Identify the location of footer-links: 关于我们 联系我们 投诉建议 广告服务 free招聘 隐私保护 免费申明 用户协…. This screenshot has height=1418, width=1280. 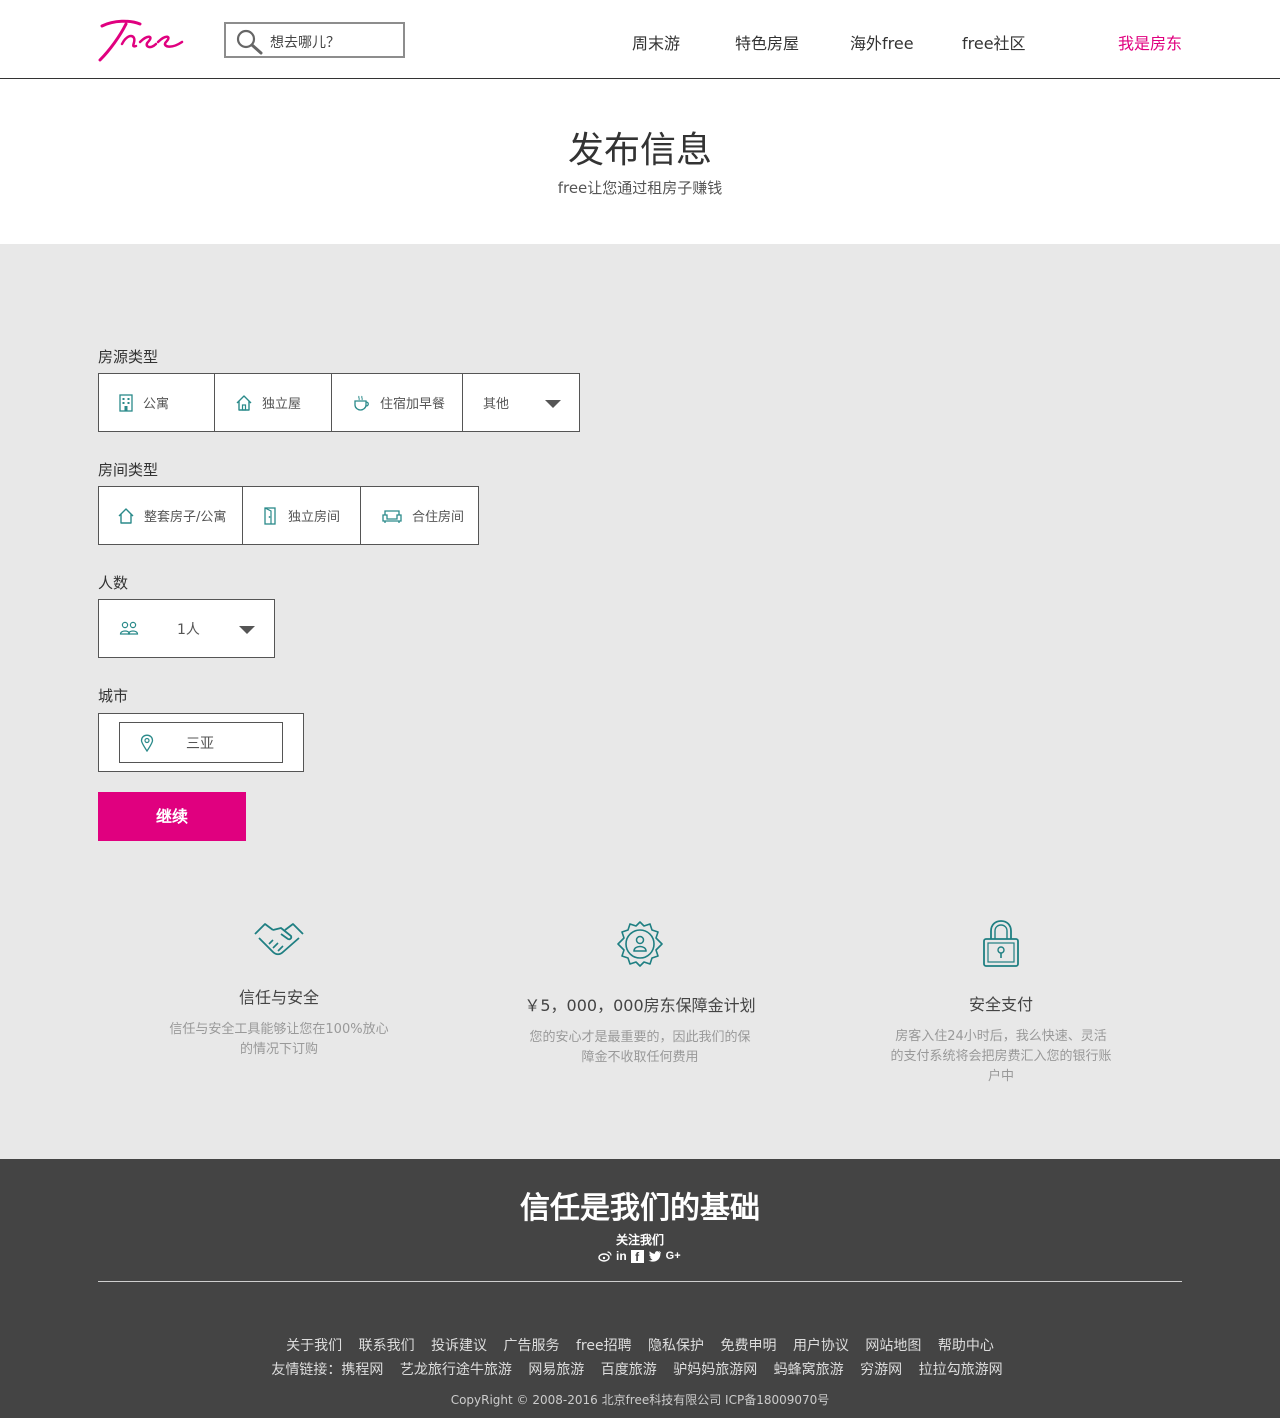
(640, 1345).